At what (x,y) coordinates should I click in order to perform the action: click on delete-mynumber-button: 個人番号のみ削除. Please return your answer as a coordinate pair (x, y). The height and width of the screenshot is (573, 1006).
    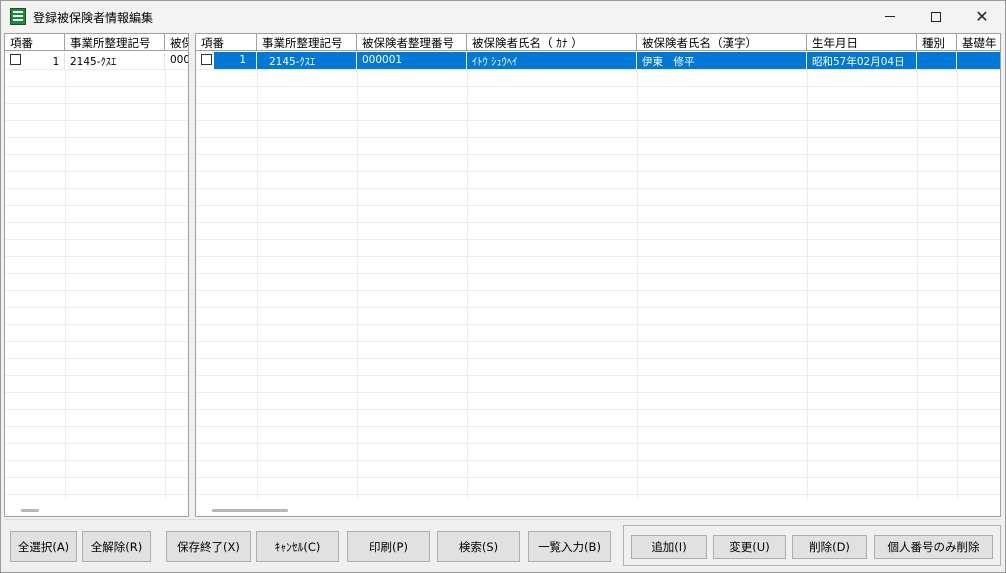
    Looking at the image, I should click on (933, 547).